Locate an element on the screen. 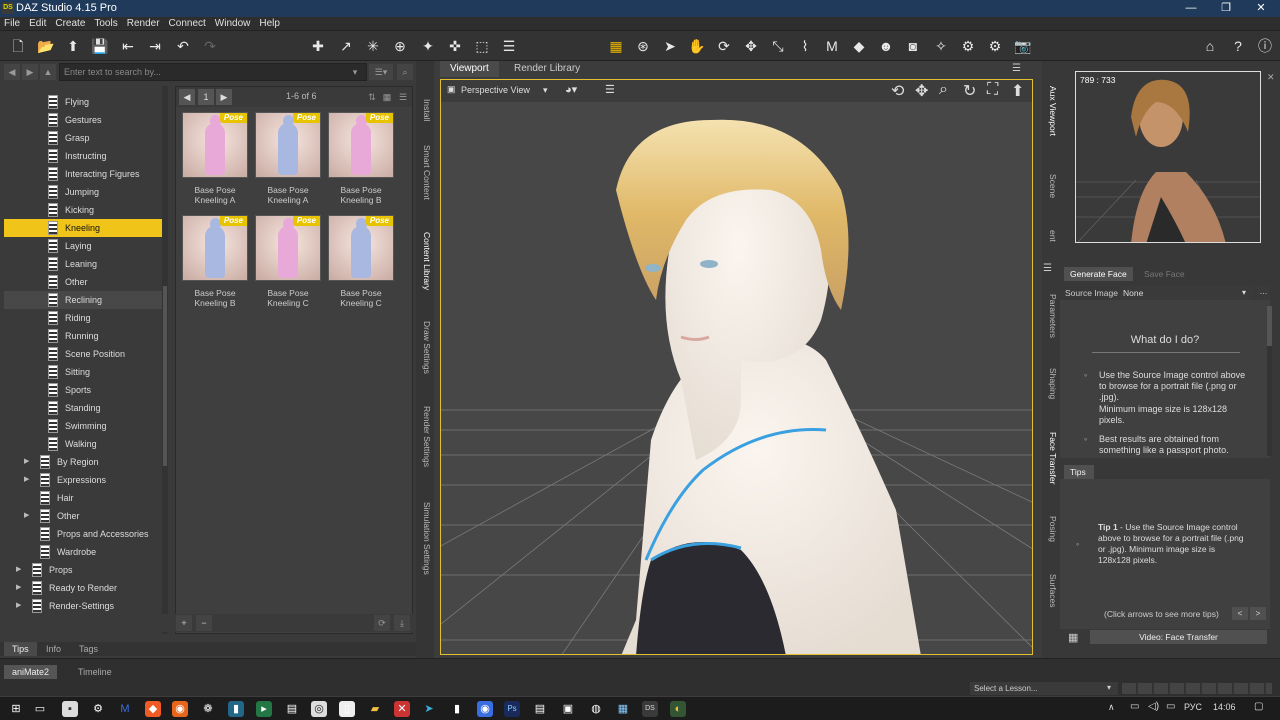 Image resolution: width=1280 pixels, height=720 pixels. tree-item: ▶ Render-Settings is located at coordinates (83, 606).